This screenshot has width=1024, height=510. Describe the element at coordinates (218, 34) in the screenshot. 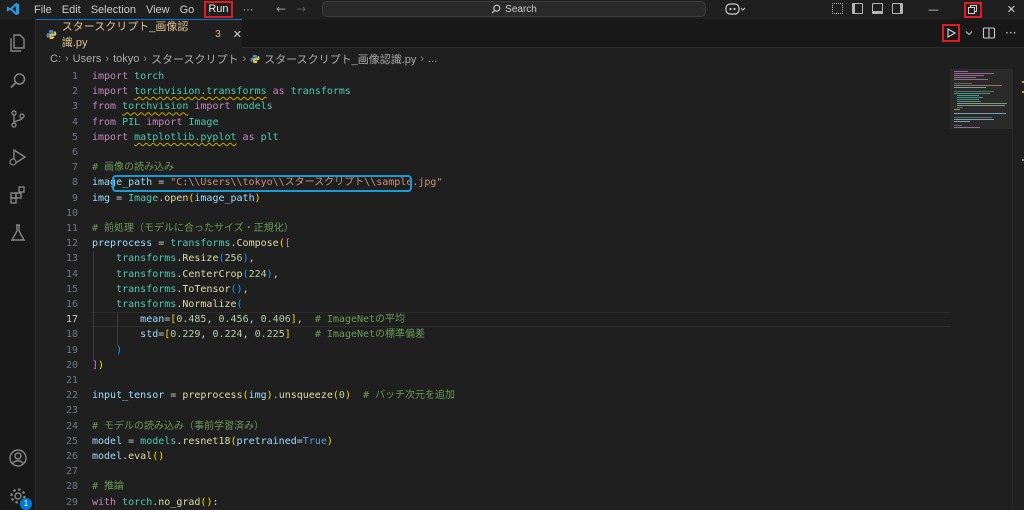

I see `tab-problem-count: 3` at that location.